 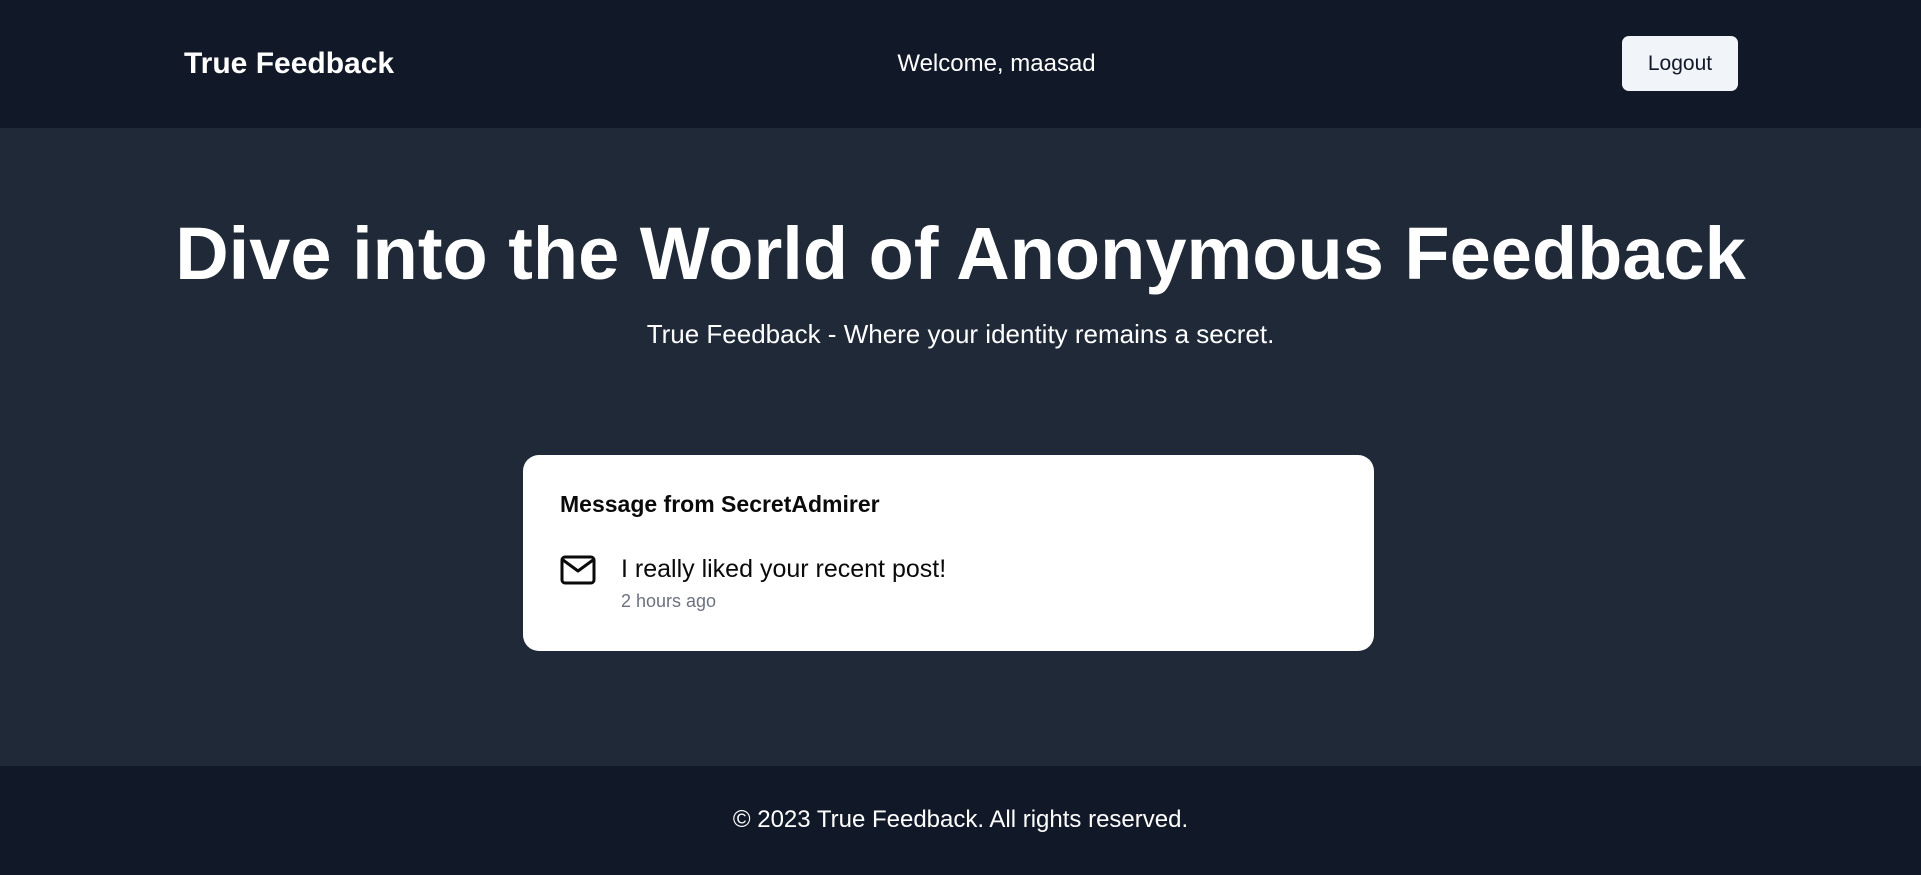 I want to click on message-card-title: Message from SecretAdmirer, so click(x=720, y=504).